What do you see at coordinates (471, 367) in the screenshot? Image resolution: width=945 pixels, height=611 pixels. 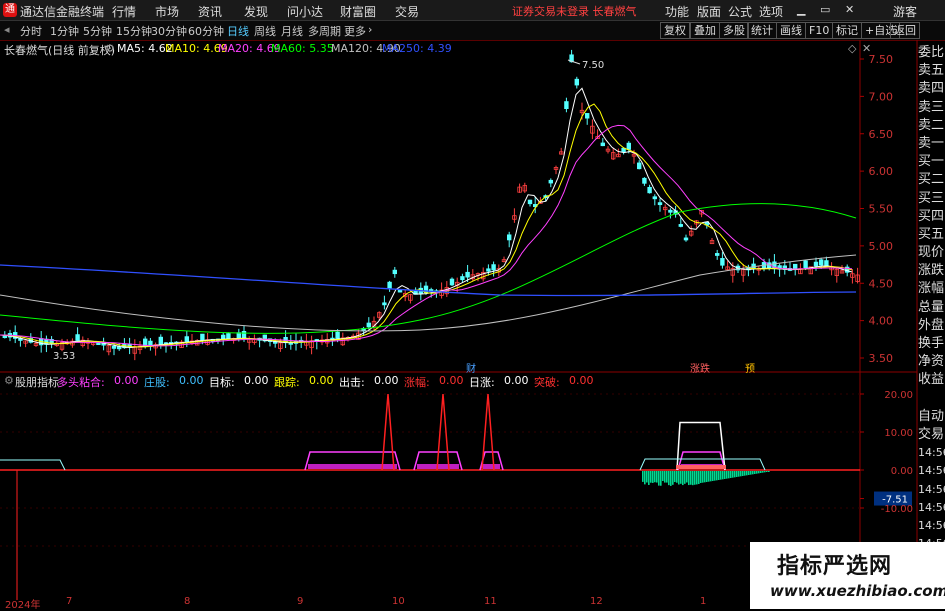 I see `event-finance: 财` at bounding box center [471, 367].